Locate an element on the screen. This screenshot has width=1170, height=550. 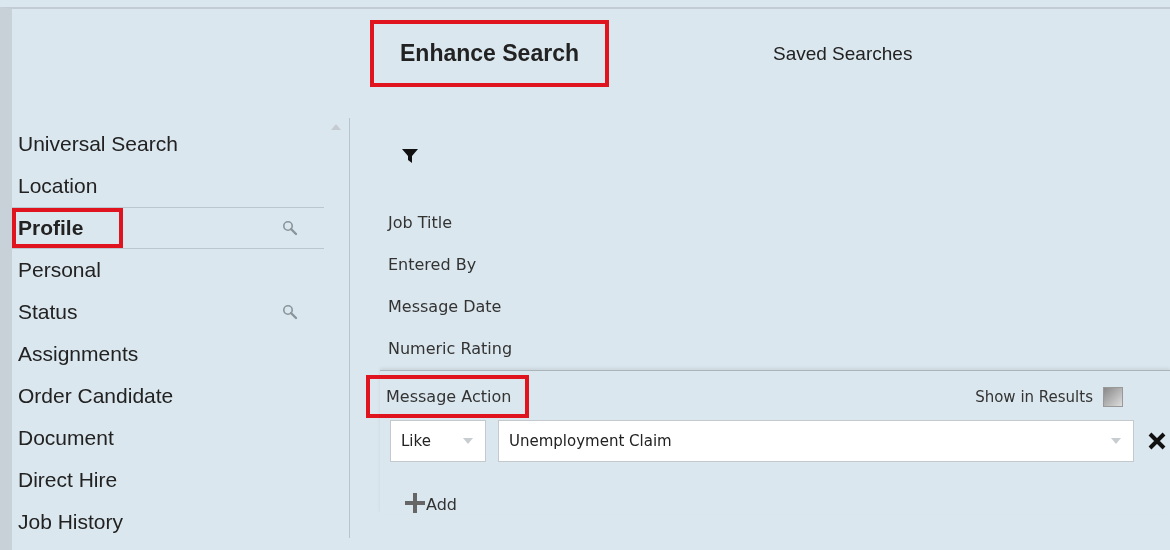
plus-icon is located at coordinates (415, 503).